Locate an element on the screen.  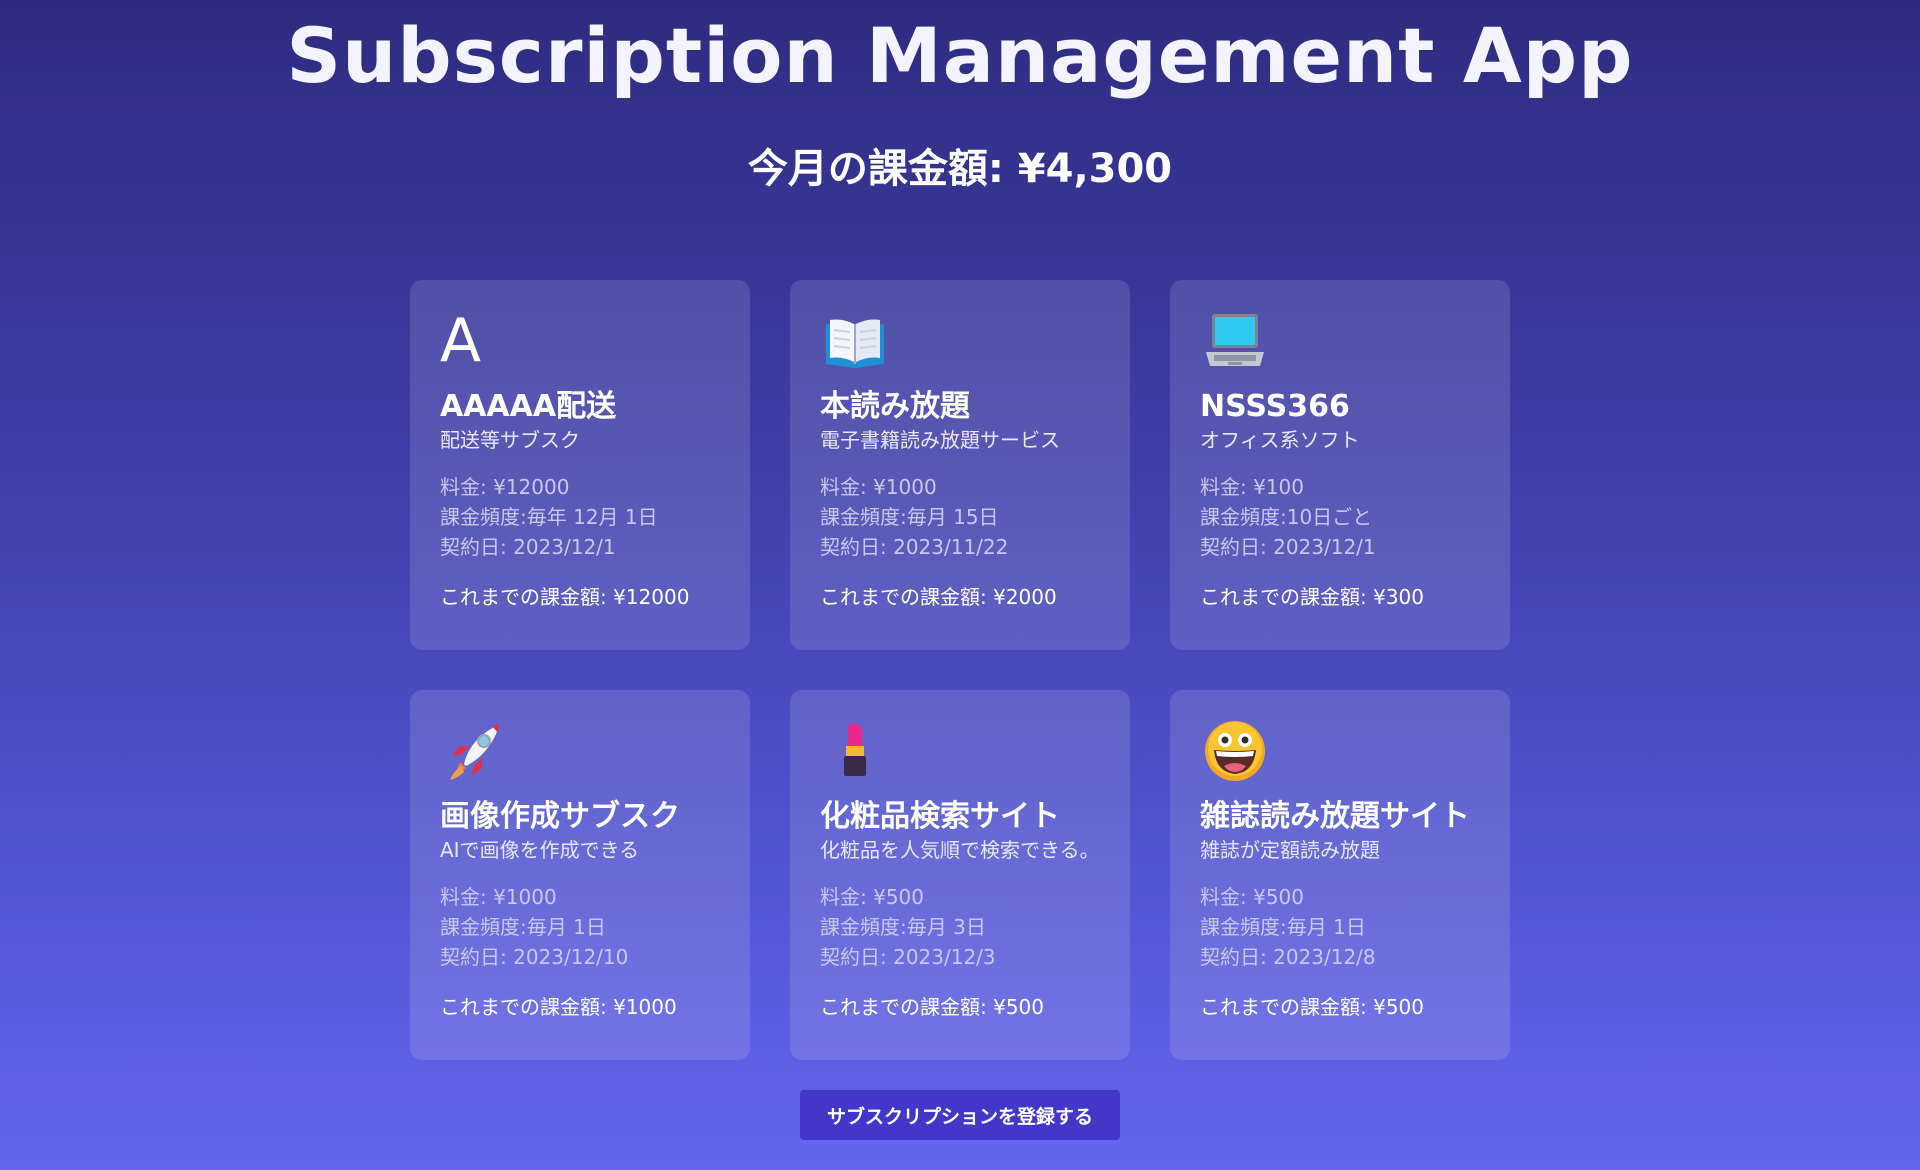
subscription-name: NSSS366 is located at coordinates (1275, 406).